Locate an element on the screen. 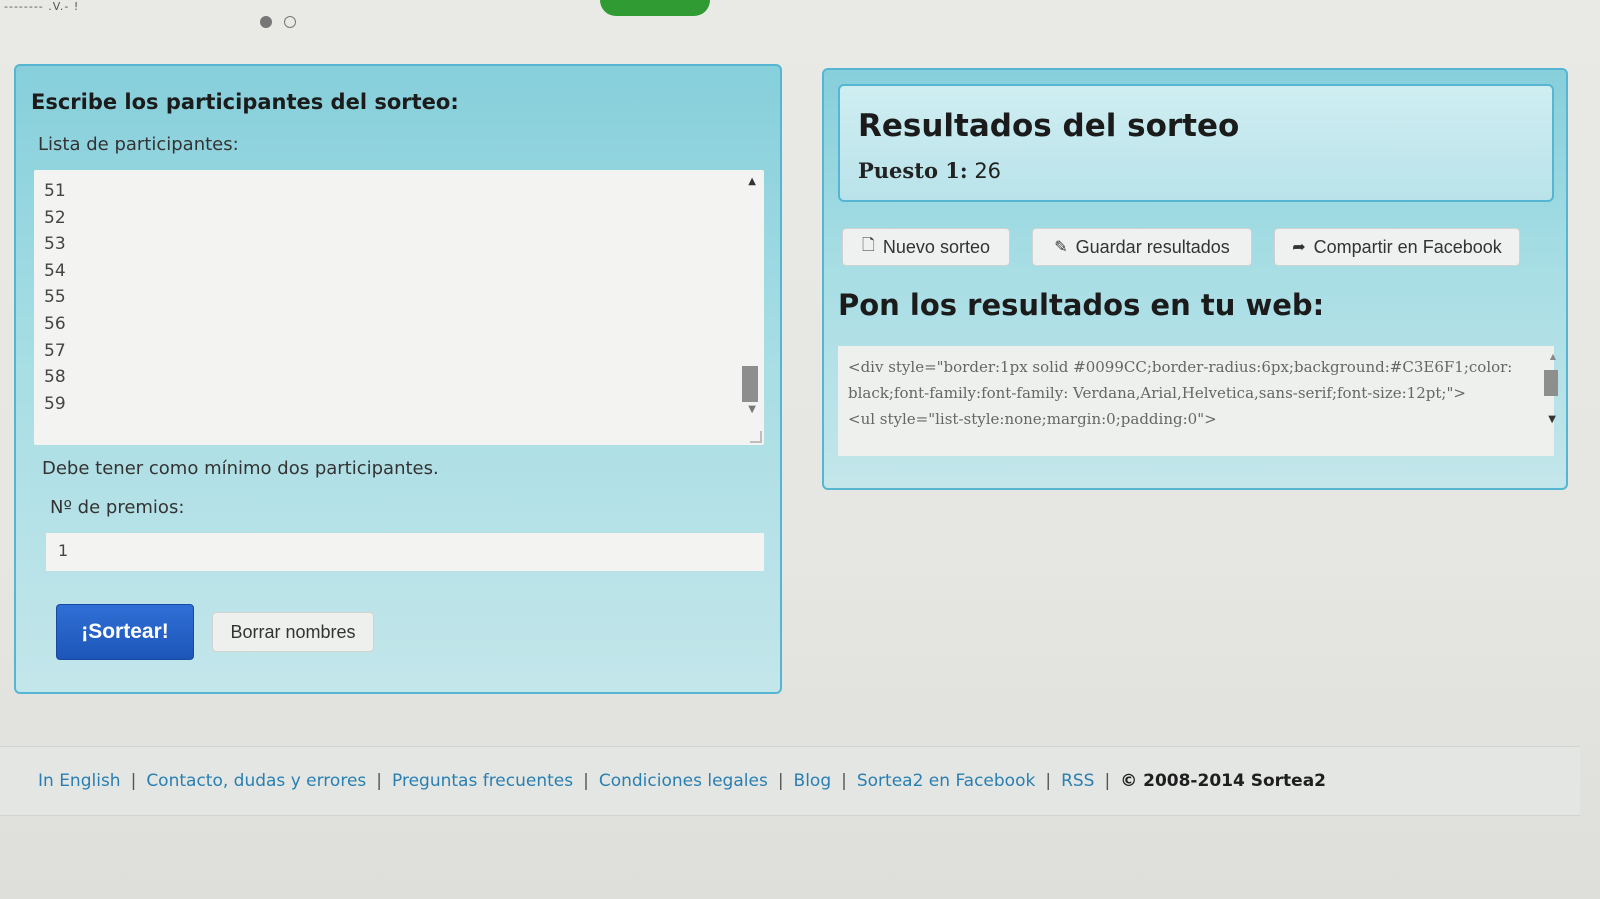 The image size is (1600, 899). place-label: Puesto 1: is located at coordinates (913, 170).